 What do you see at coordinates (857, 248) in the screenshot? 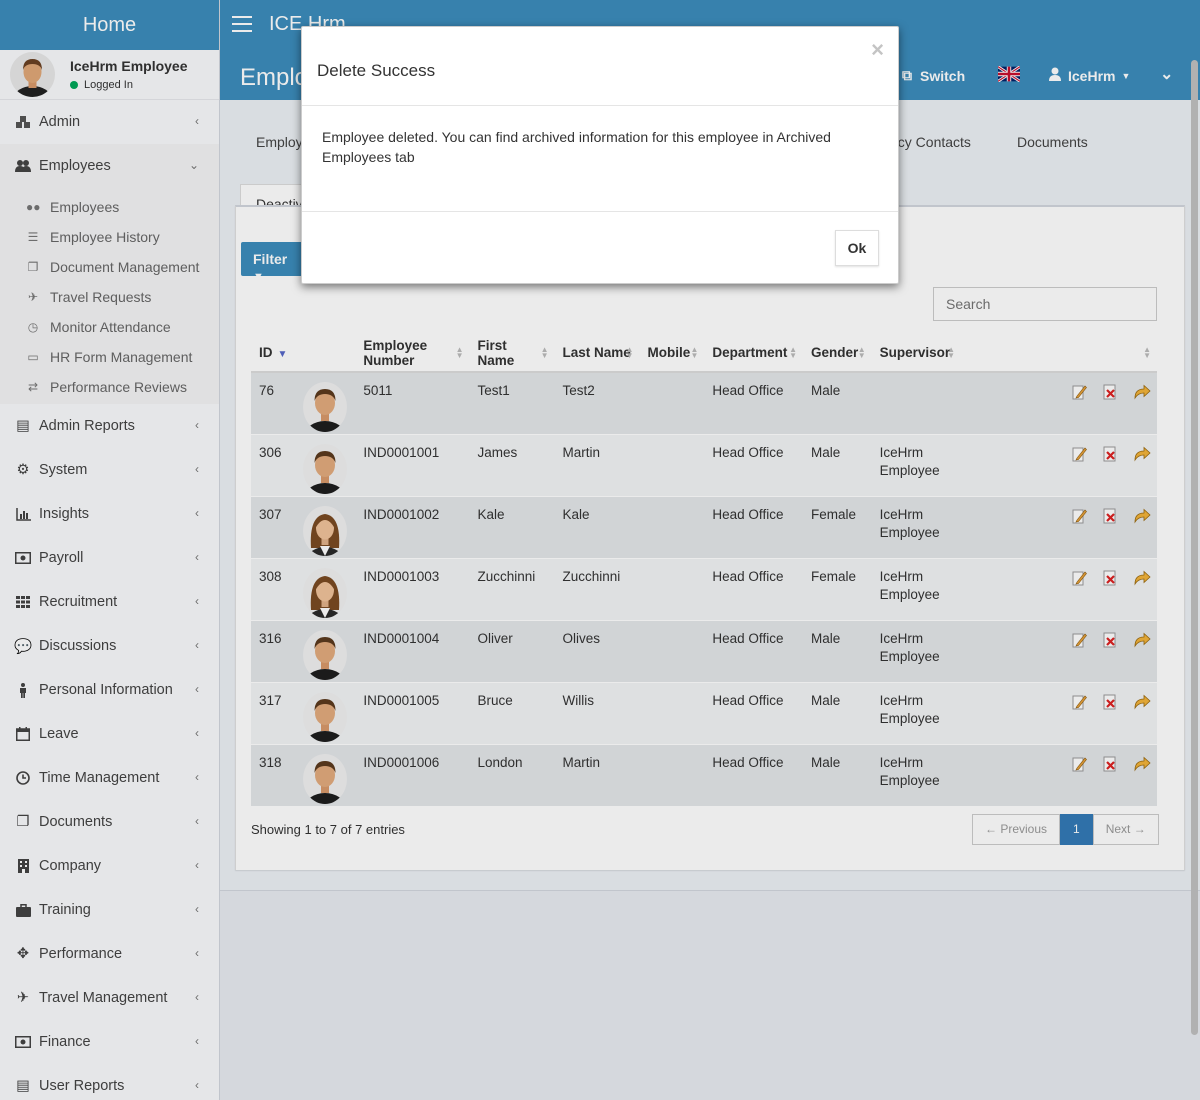
I see `ok-button: Ok` at bounding box center [857, 248].